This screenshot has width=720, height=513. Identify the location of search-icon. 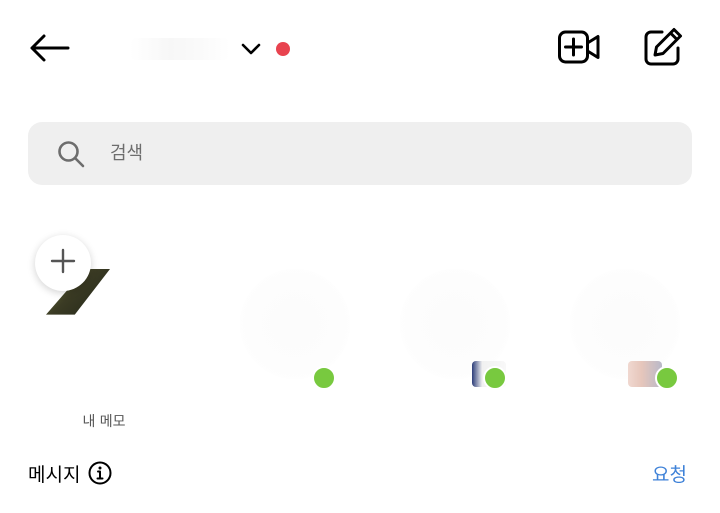
(71, 154).